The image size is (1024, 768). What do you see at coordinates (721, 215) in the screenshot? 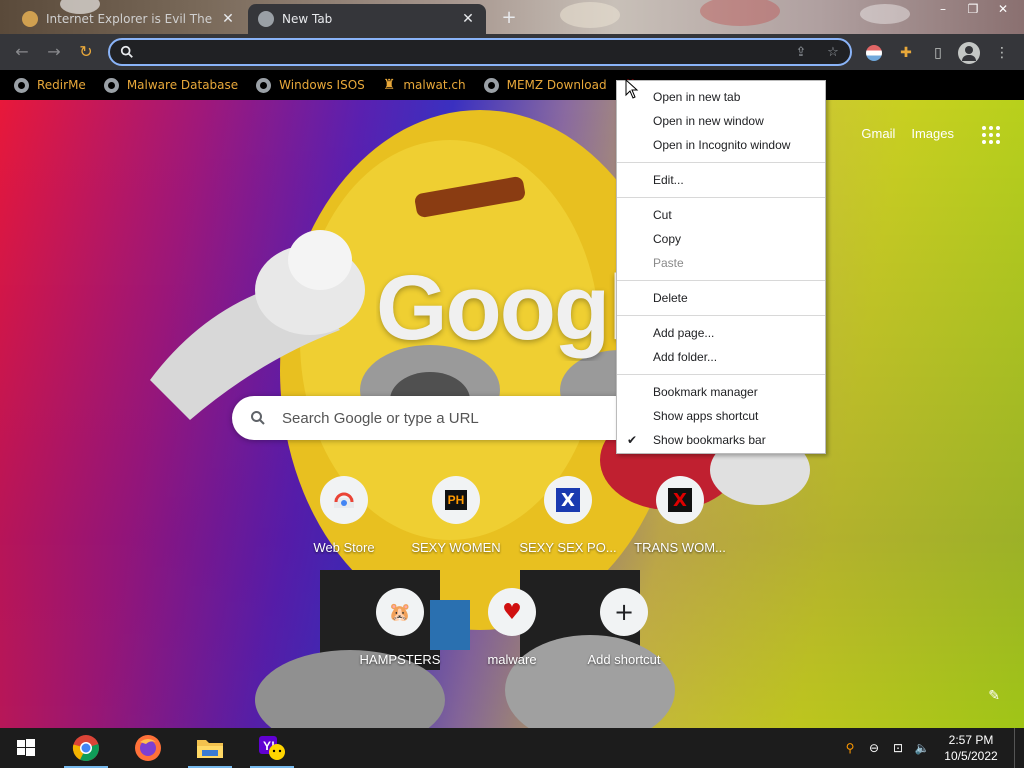
I see `menu-item-cut: Cut` at bounding box center [721, 215].